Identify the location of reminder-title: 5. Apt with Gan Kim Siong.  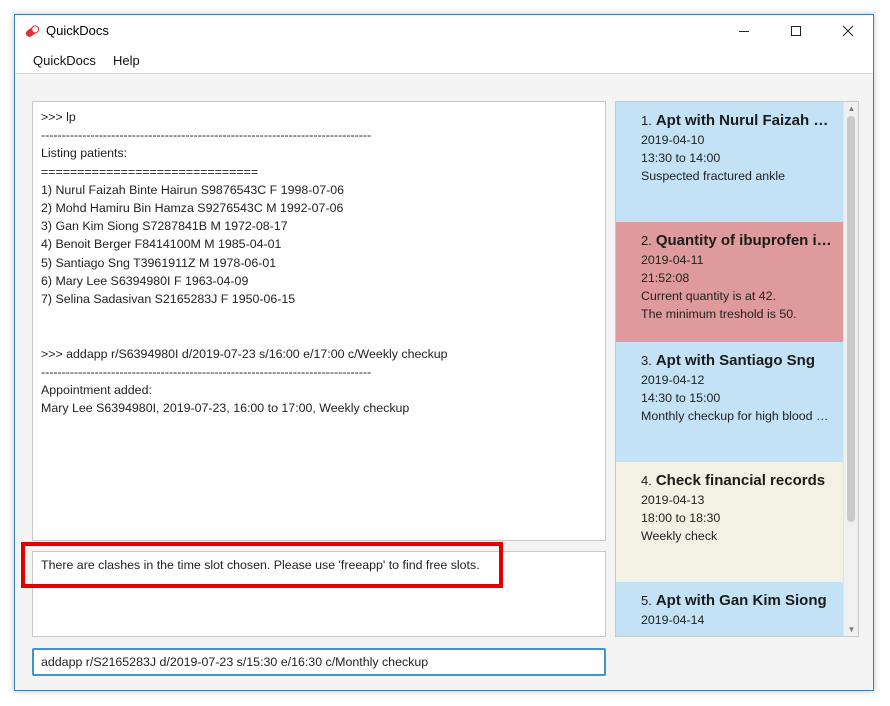
(737, 600).